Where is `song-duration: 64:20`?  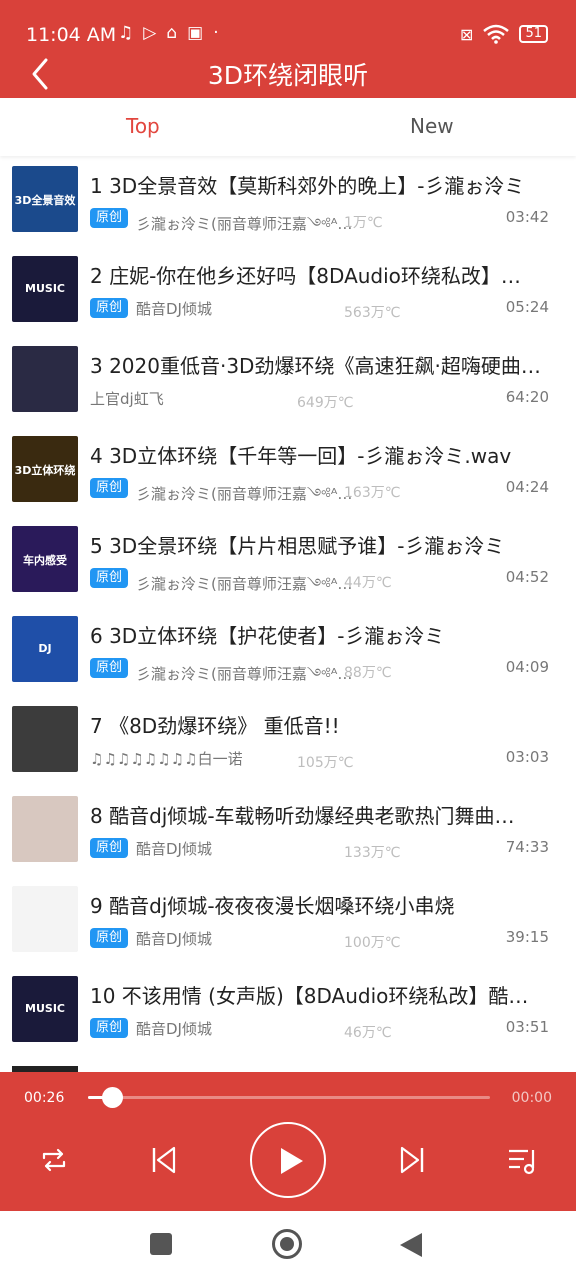
song-duration: 64:20 is located at coordinates (527, 397).